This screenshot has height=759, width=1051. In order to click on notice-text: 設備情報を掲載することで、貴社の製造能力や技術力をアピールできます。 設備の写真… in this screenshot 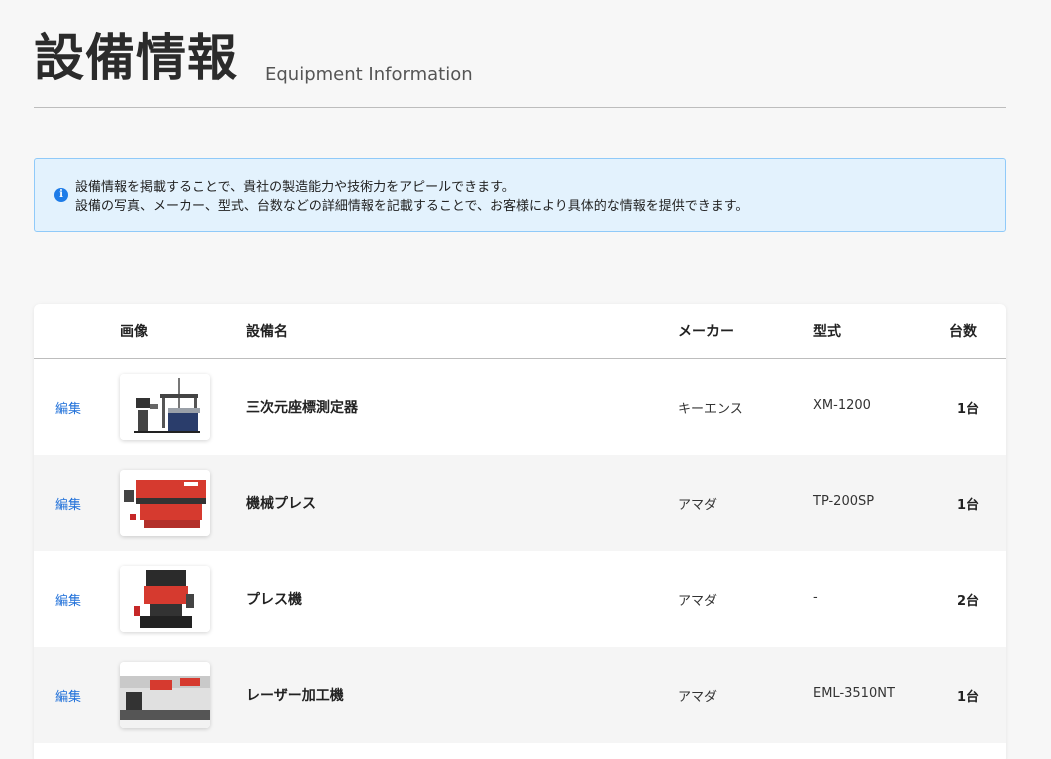, I will do `click(411, 197)`.